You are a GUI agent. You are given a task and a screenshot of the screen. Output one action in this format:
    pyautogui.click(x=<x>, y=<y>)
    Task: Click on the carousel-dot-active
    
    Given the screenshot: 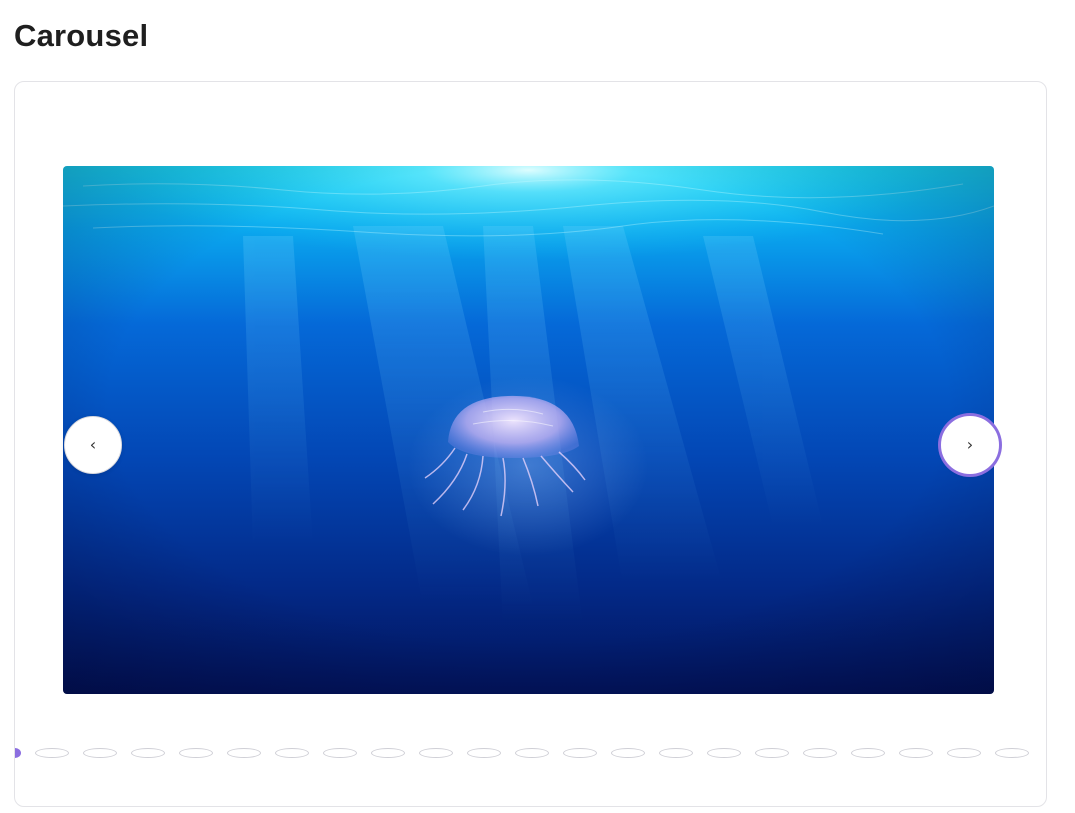 What is the action you would take?
    pyautogui.click(x=18, y=753)
    